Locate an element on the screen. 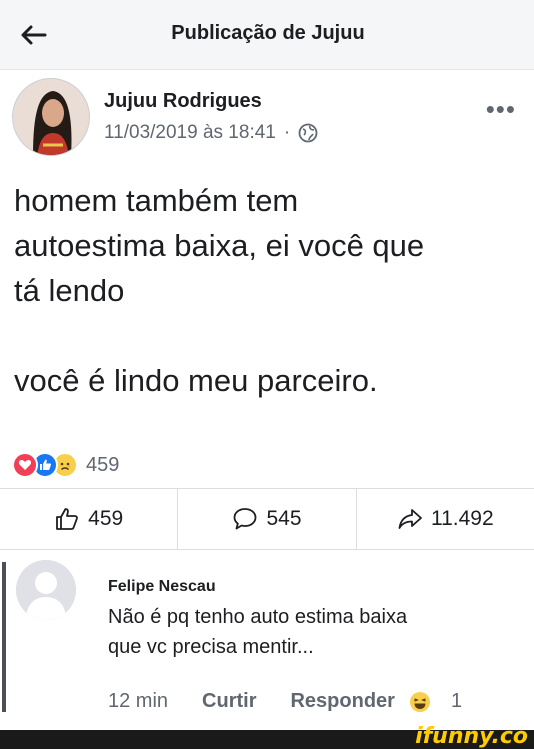 This screenshot has width=534, height=749. avatar-photo is located at coordinates (51, 117).